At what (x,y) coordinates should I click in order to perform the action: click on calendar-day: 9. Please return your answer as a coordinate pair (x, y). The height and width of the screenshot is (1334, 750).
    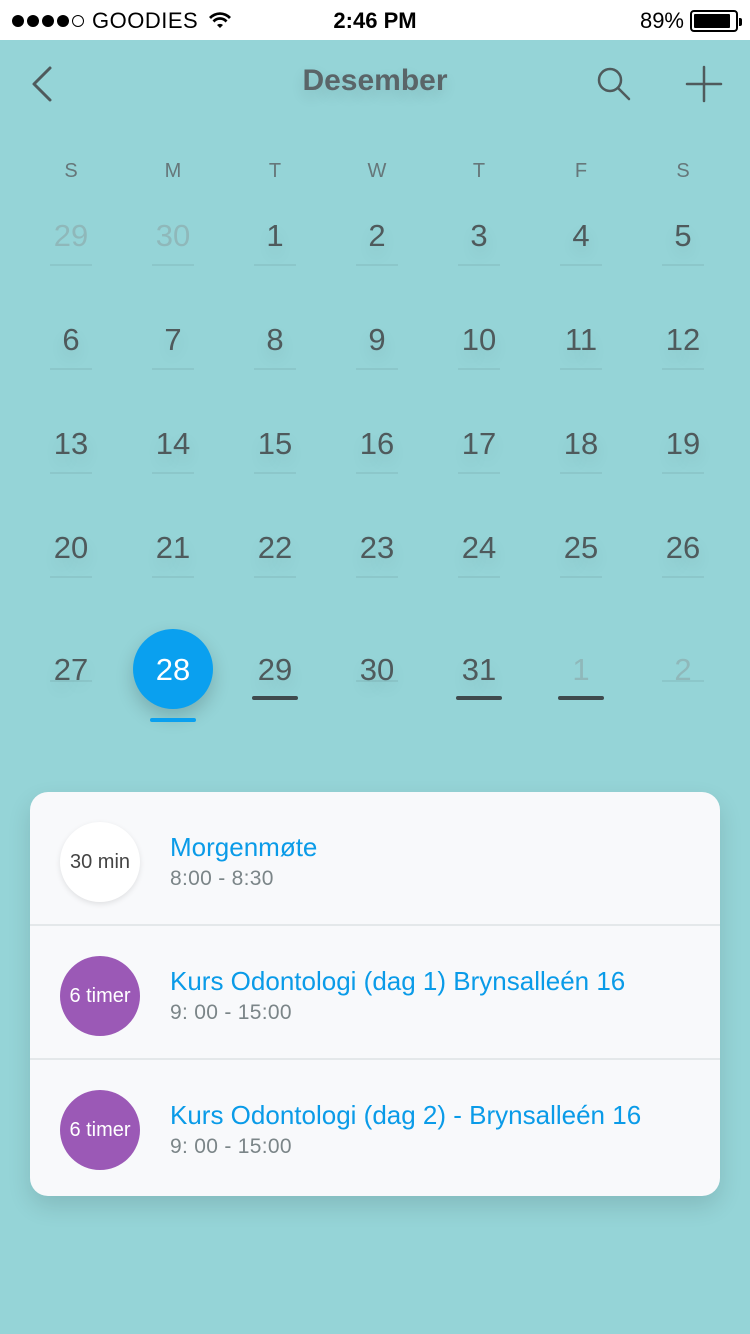
    Looking at the image, I should click on (377, 356).